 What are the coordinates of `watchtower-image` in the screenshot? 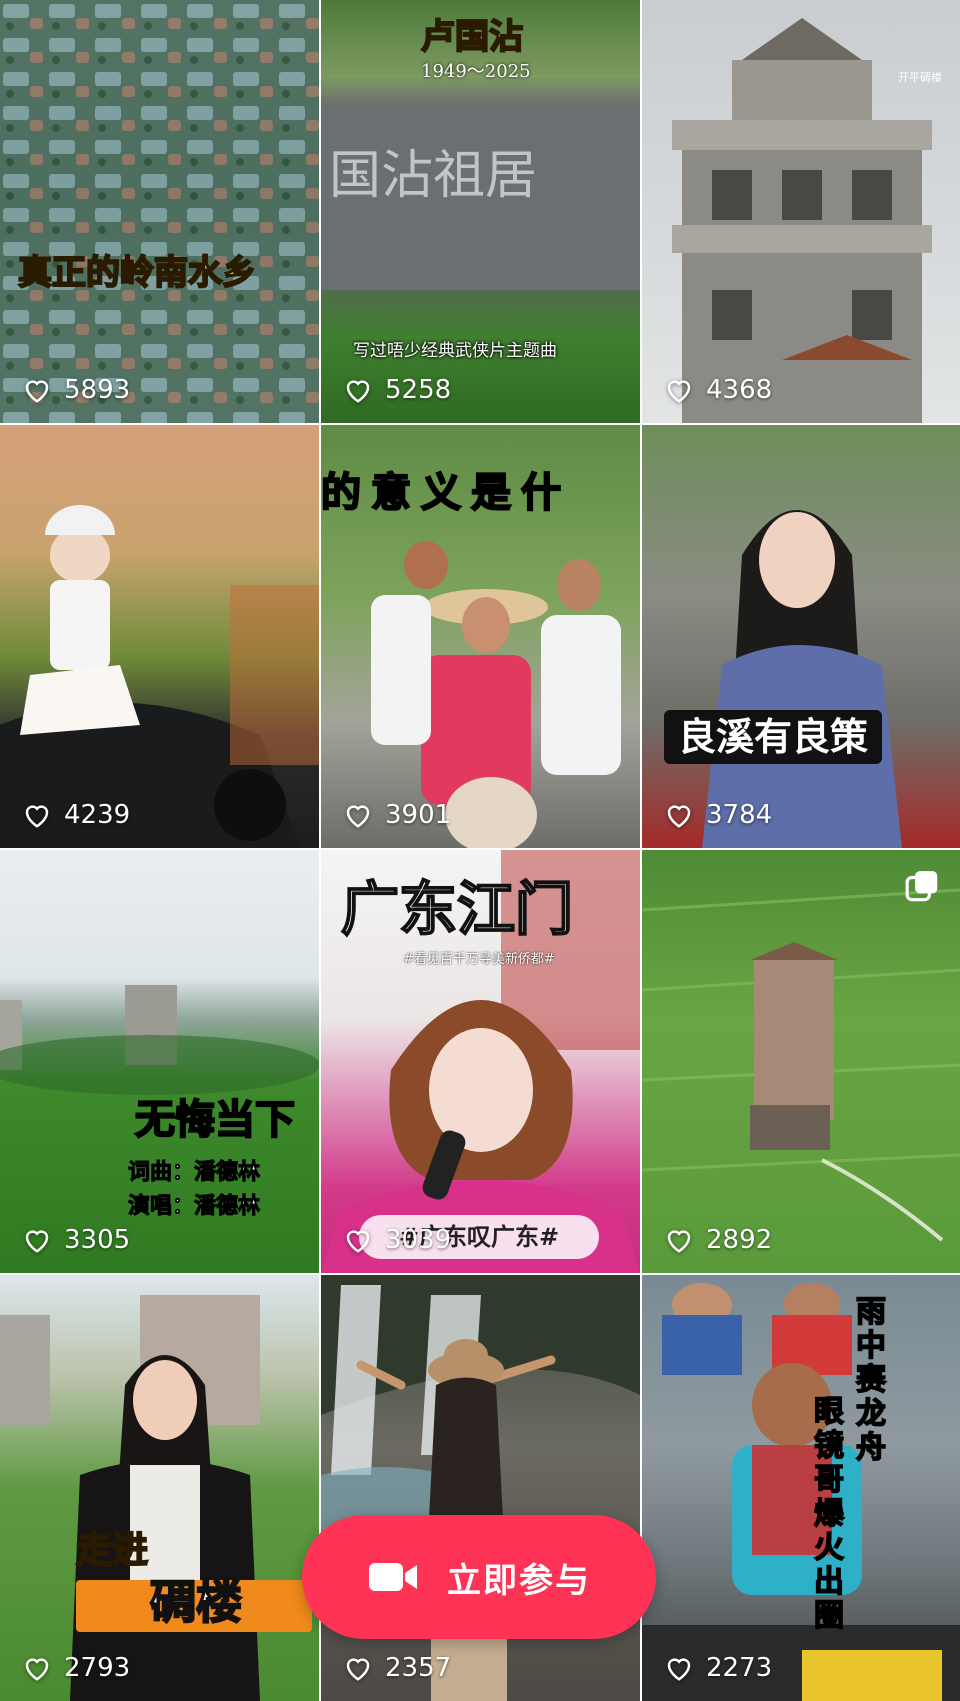 It's located at (802, 220).